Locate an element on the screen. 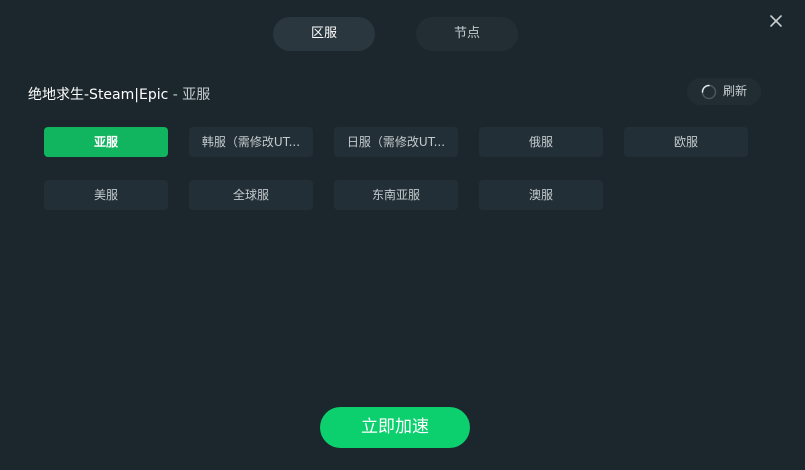 The height and width of the screenshot is (470, 805). server-option-australia: 澳服 is located at coordinates (541, 195).